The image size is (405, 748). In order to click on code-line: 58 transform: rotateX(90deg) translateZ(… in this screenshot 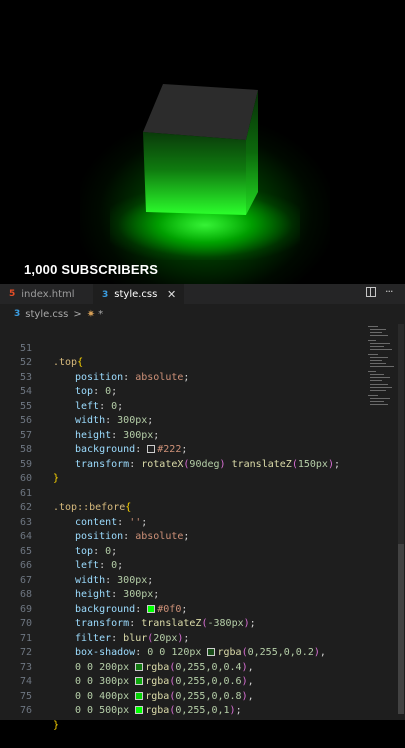, I will do `click(185, 449)`.